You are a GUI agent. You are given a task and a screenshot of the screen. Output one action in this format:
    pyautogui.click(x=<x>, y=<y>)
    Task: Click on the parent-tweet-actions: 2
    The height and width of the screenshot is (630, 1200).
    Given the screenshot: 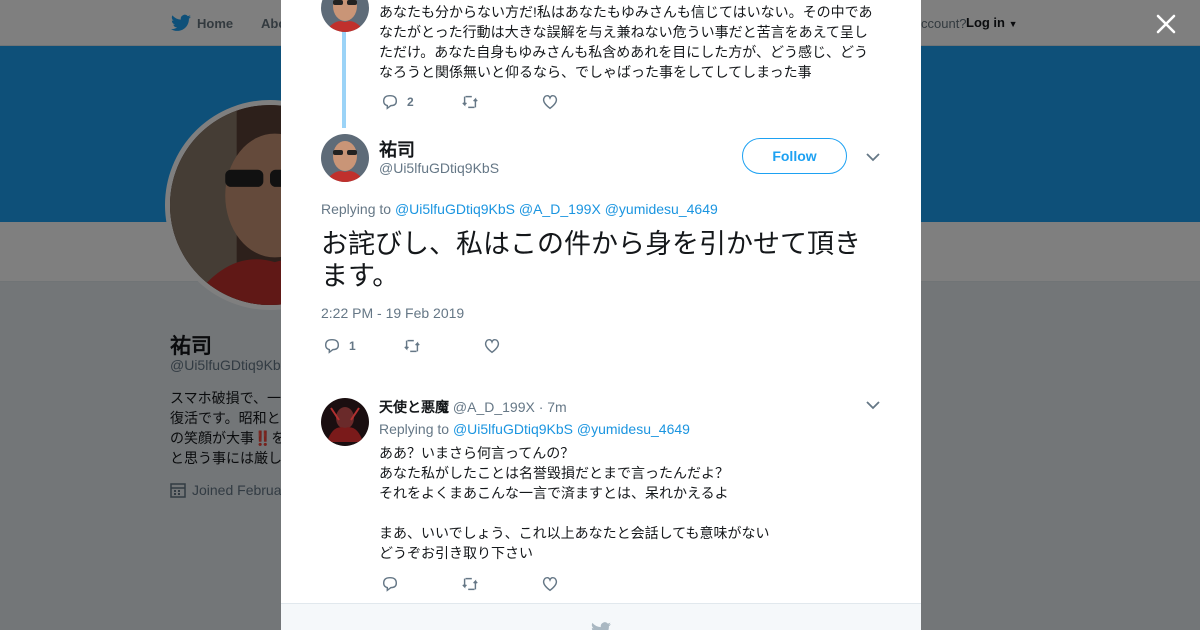 What is the action you would take?
    pyautogui.click(x=501, y=102)
    